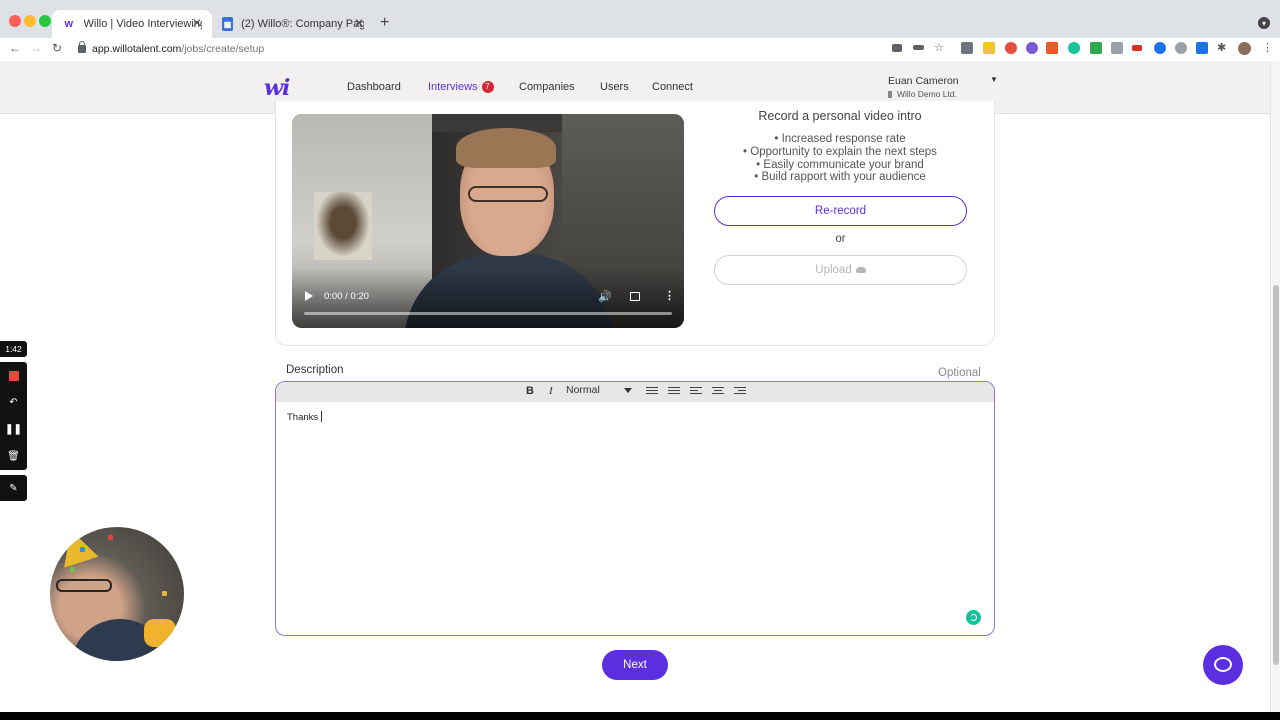 The height and width of the screenshot is (720, 1280). I want to click on code-icon, so click(1137, 48).